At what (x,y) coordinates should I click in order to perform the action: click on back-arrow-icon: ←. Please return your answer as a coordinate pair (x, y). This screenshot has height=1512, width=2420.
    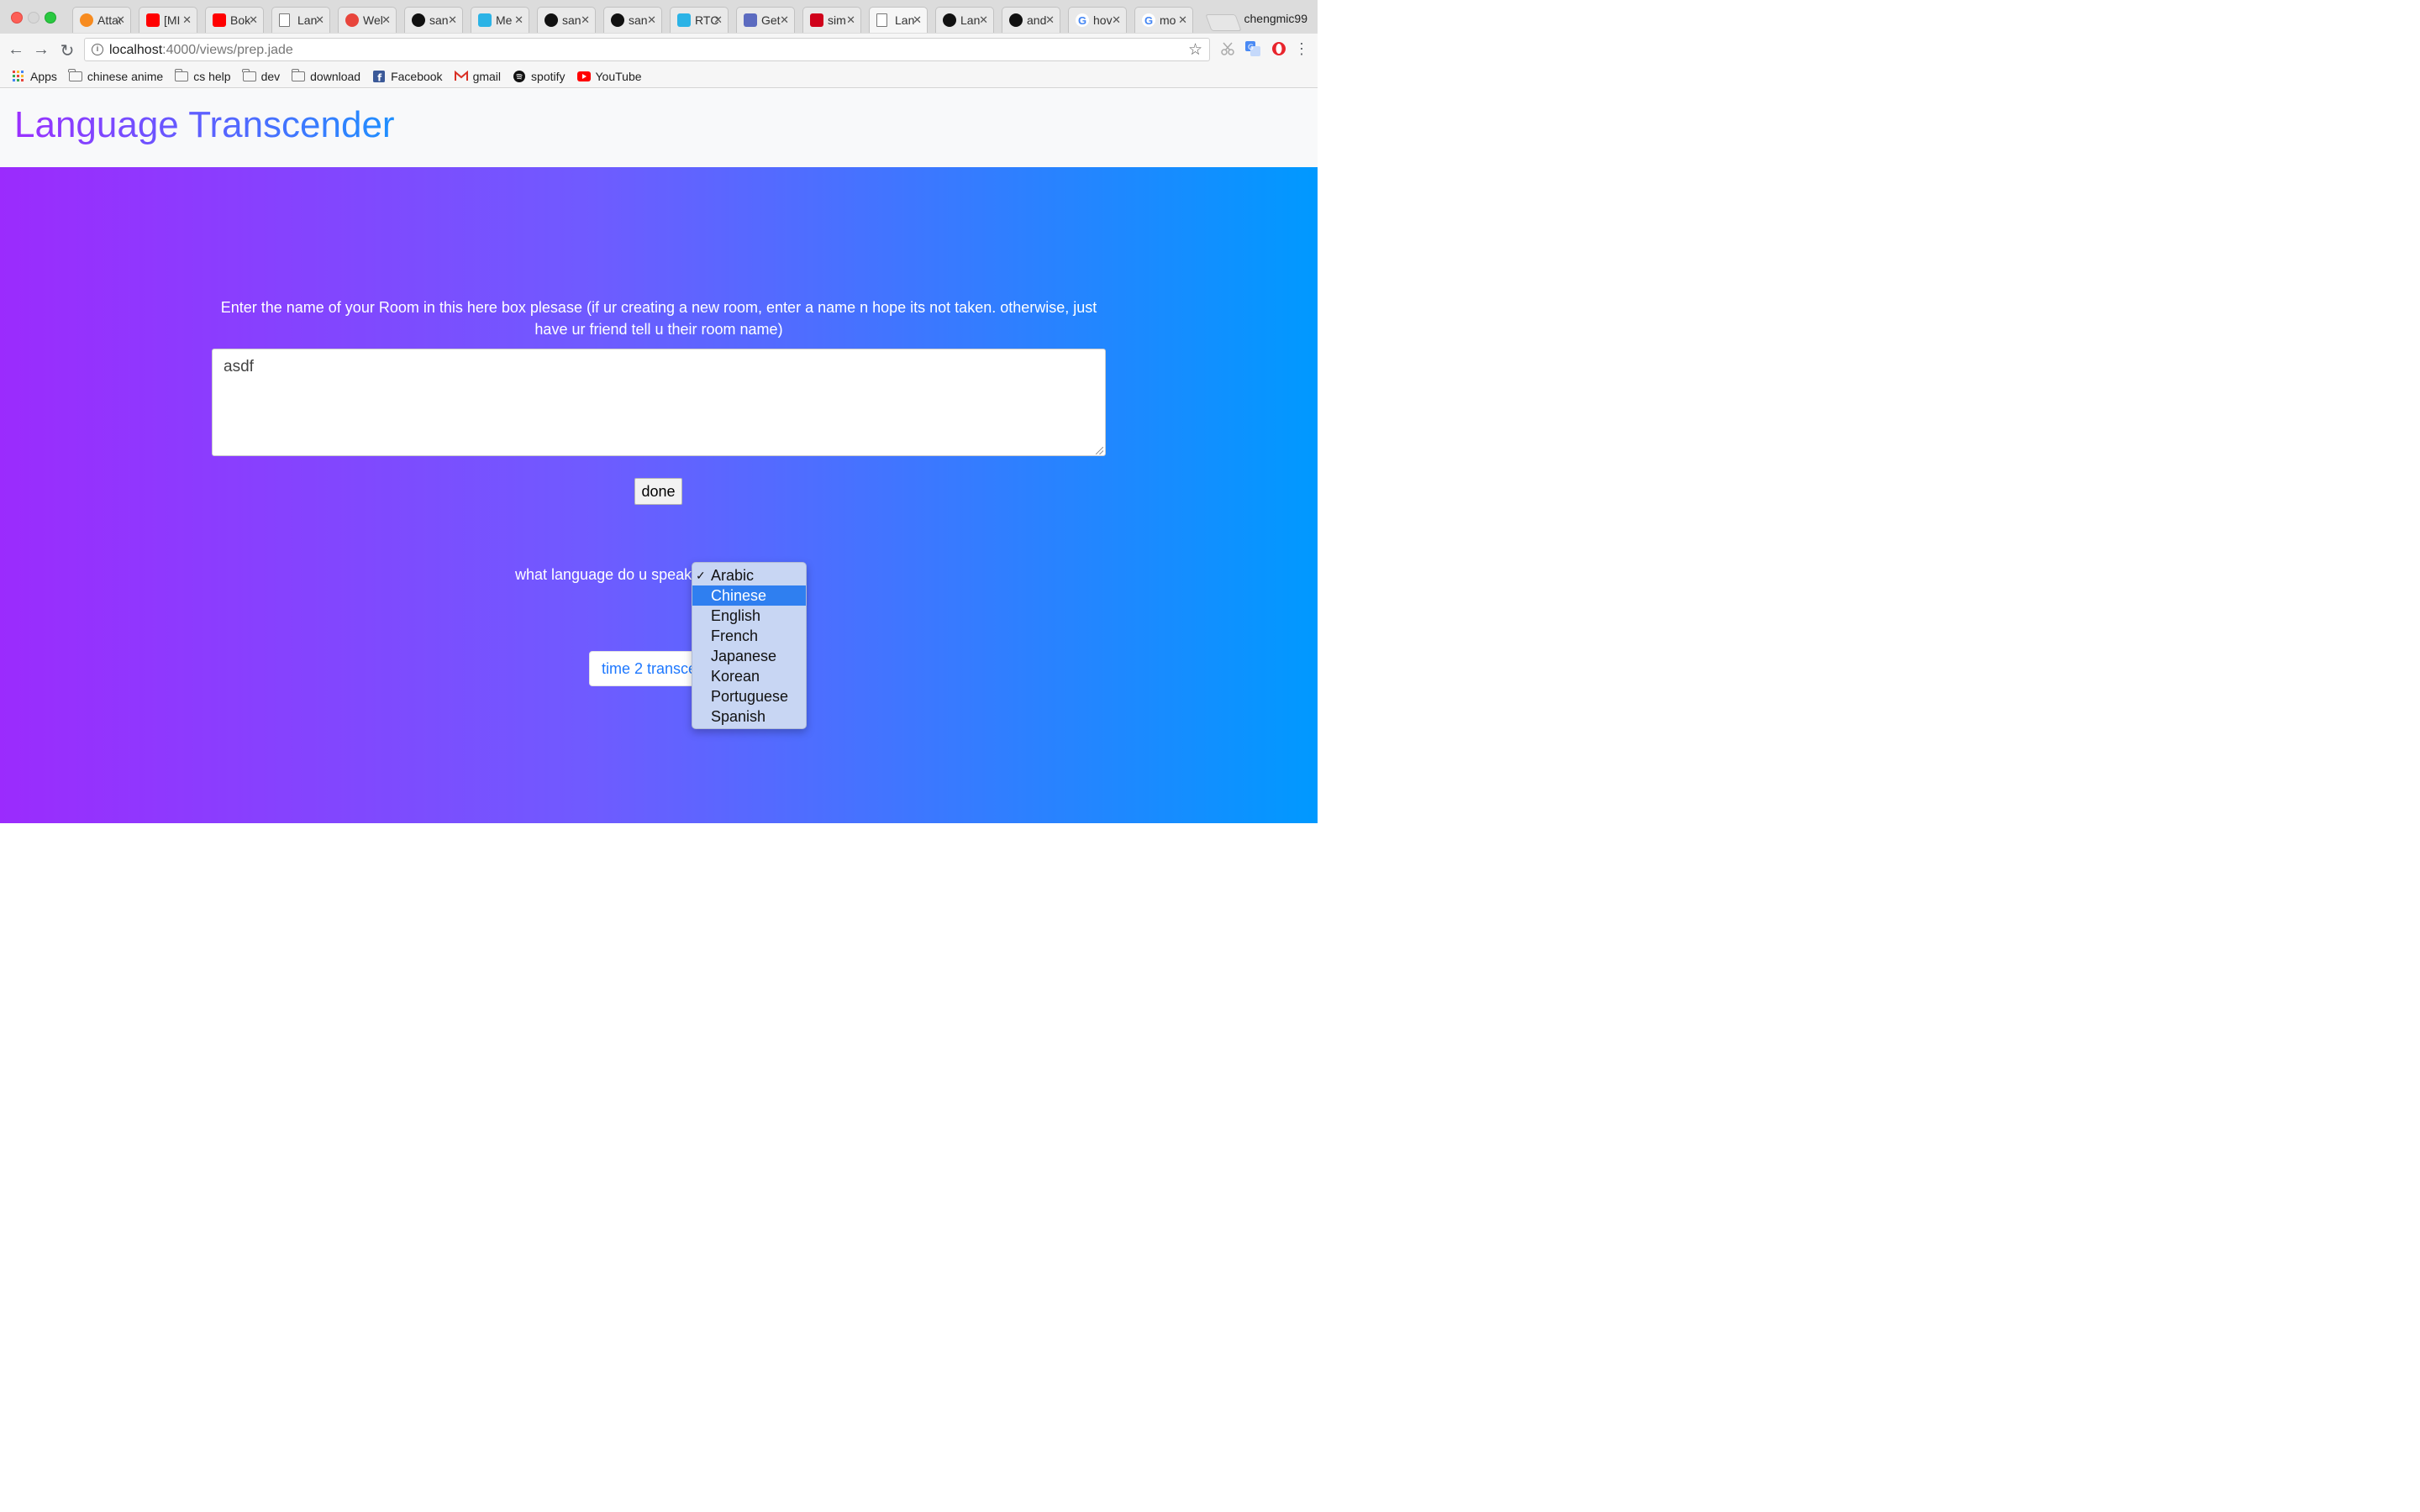
    Looking at the image, I should click on (16, 50).